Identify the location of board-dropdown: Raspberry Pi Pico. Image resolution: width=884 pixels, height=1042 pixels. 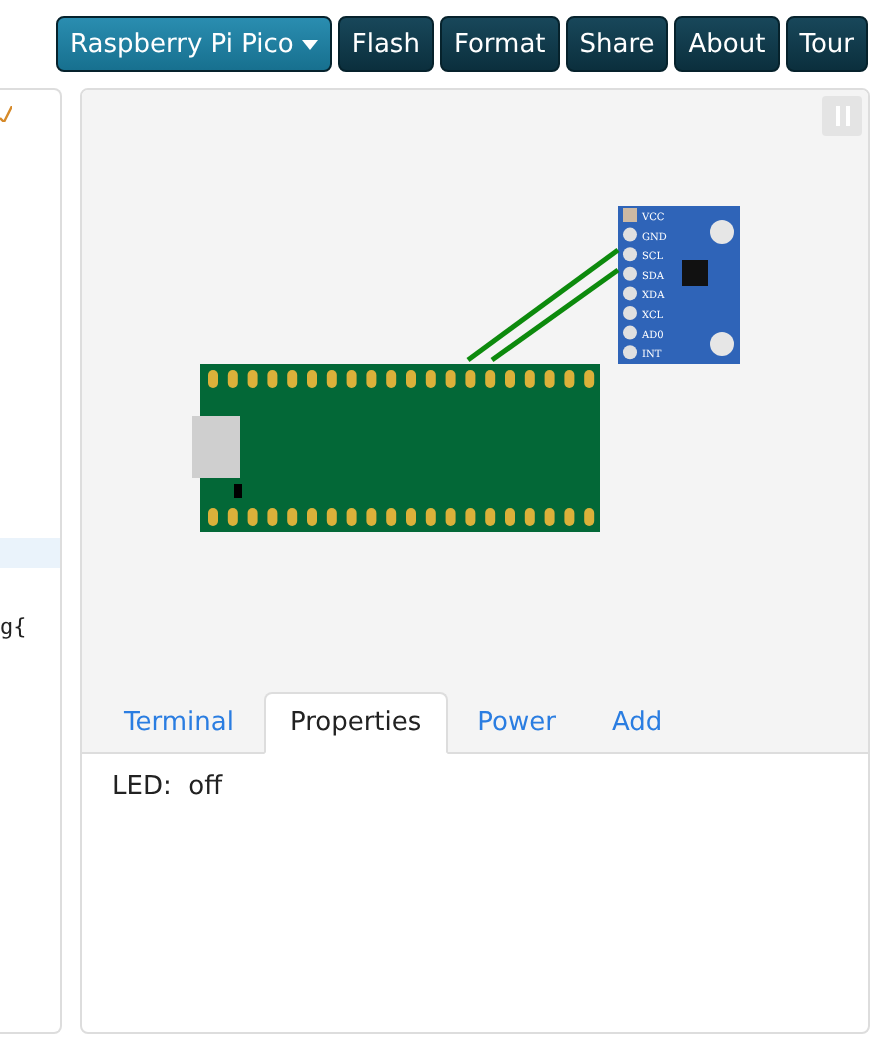
(194, 44).